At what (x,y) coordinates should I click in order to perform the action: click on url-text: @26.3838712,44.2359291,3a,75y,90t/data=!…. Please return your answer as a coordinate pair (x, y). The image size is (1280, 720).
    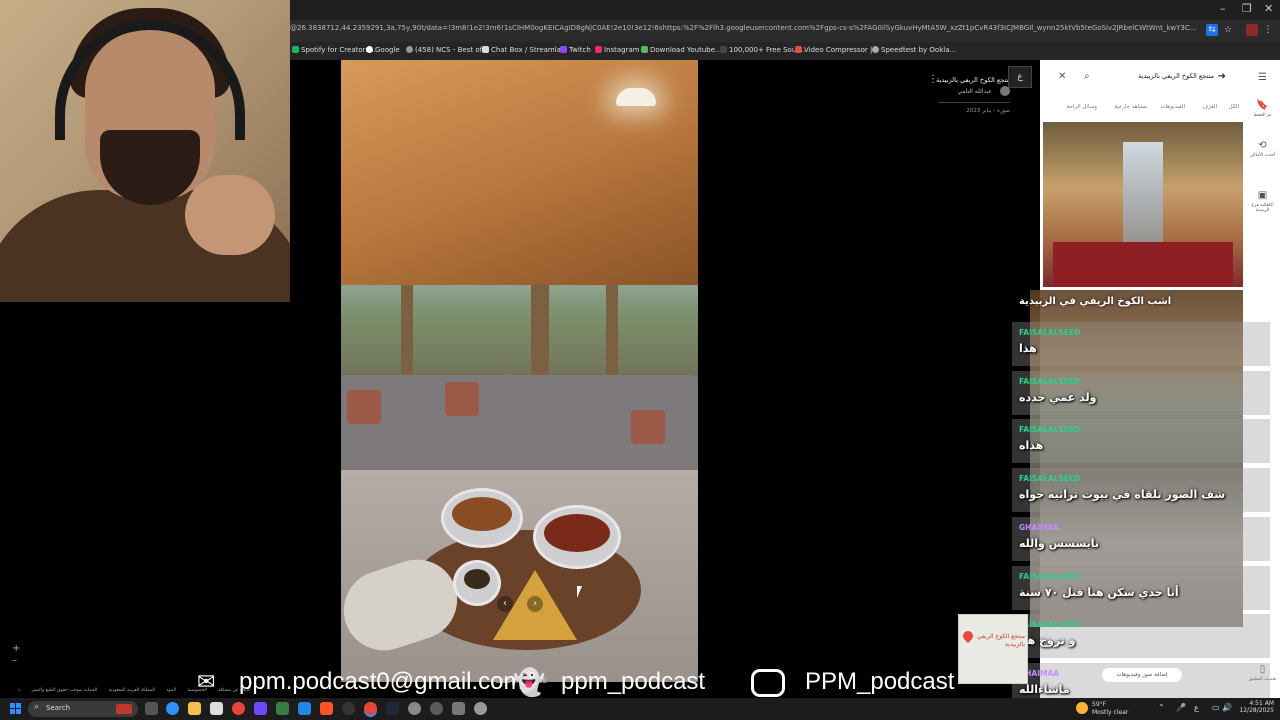
    Looking at the image, I should click on (745, 28).